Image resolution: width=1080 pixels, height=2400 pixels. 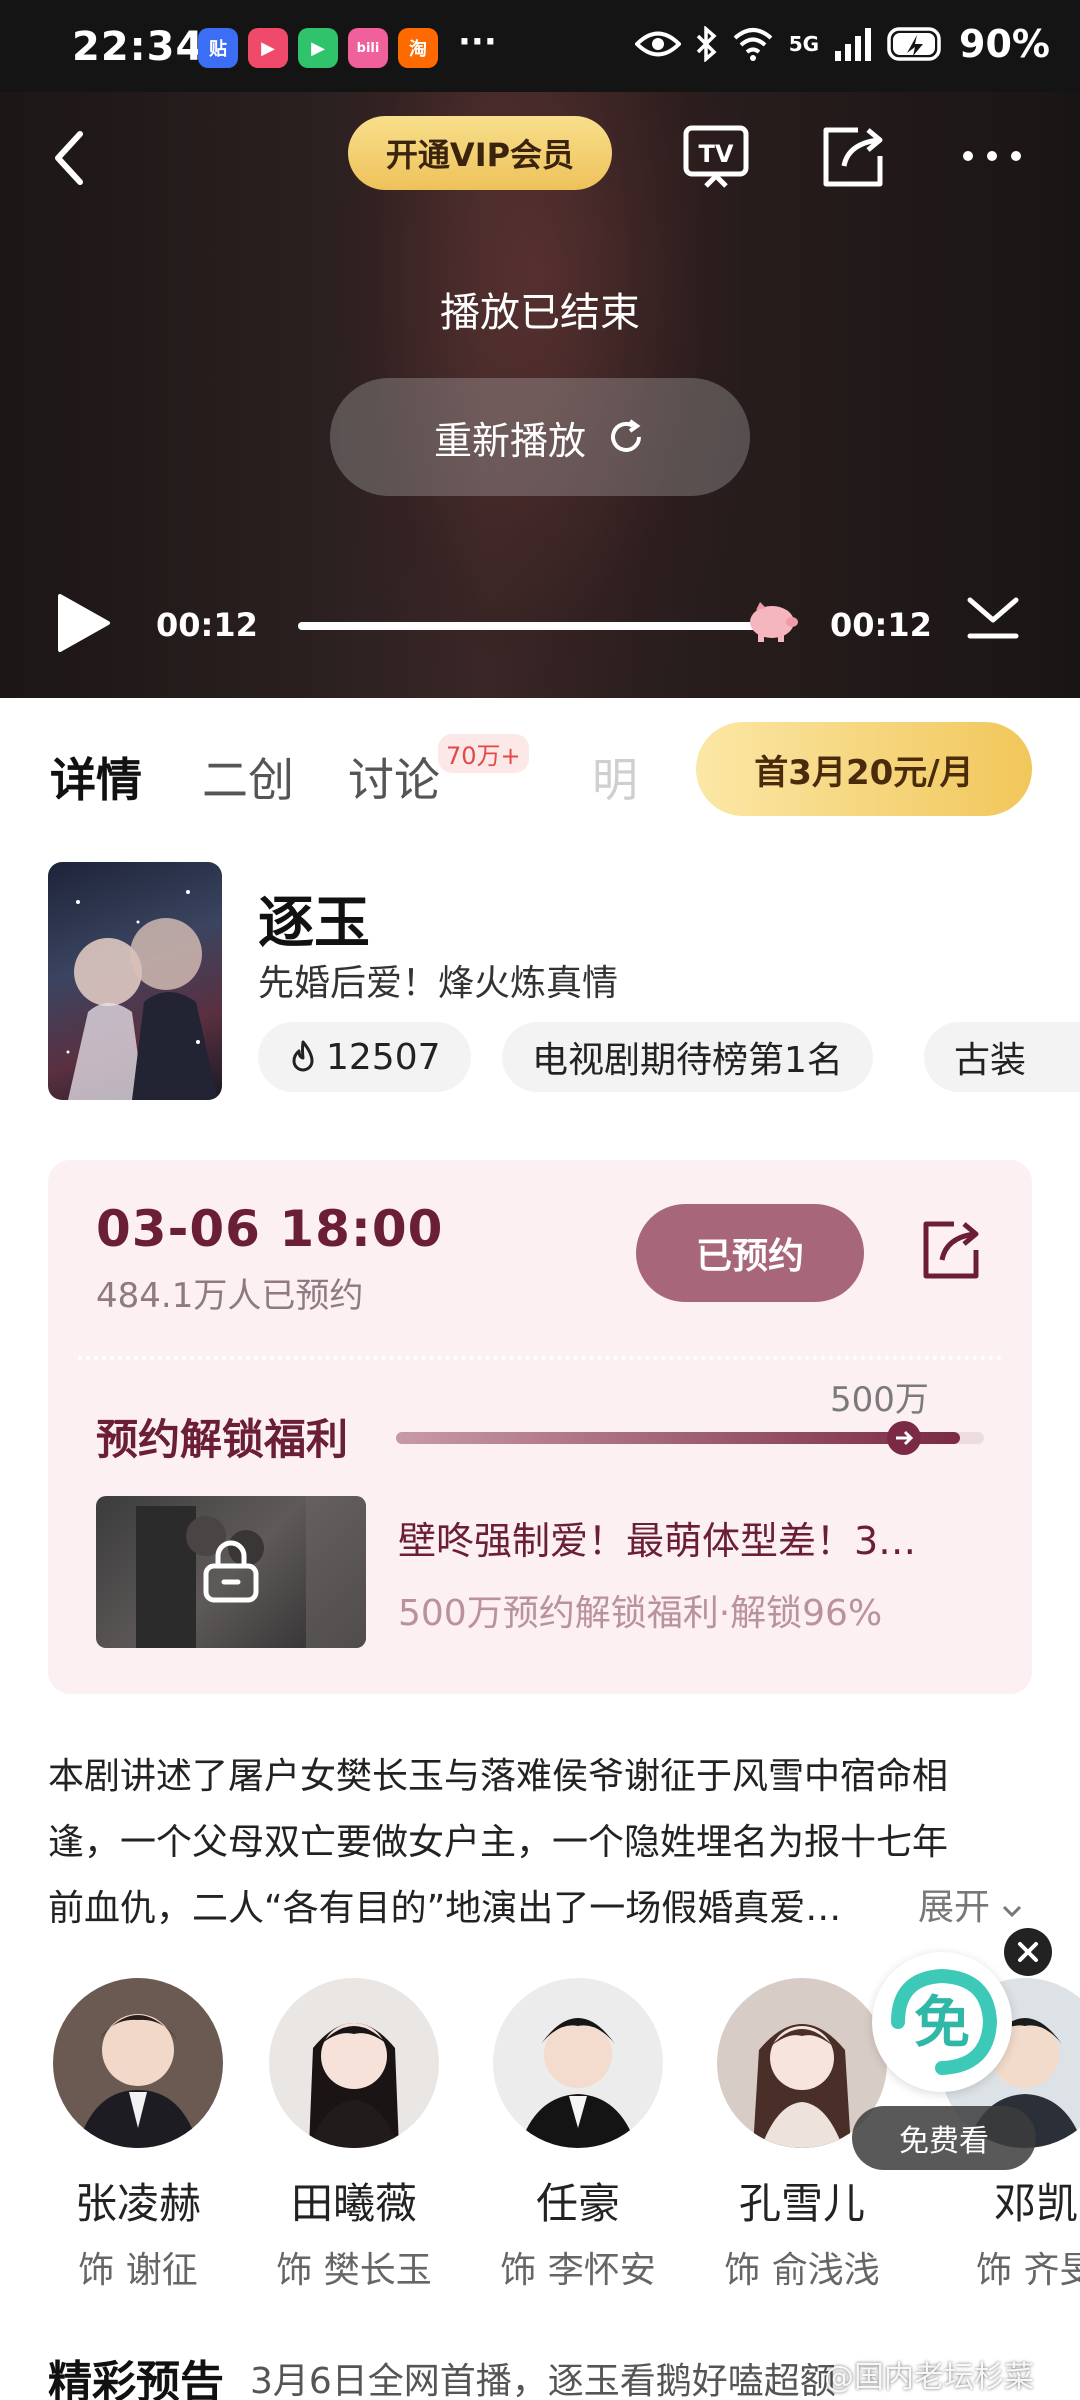 What do you see at coordinates (480, 153) in the screenshot?
I see `open-vip-button: 开通VIP会员` at bounding box center [480, 153].